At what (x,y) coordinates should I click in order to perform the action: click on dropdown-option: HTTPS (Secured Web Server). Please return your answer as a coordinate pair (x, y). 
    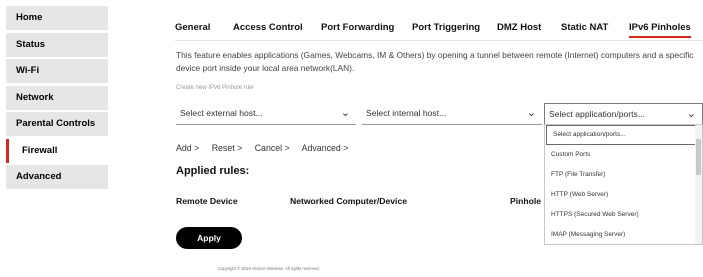
    Looking at the image, I should click on (623, 215).